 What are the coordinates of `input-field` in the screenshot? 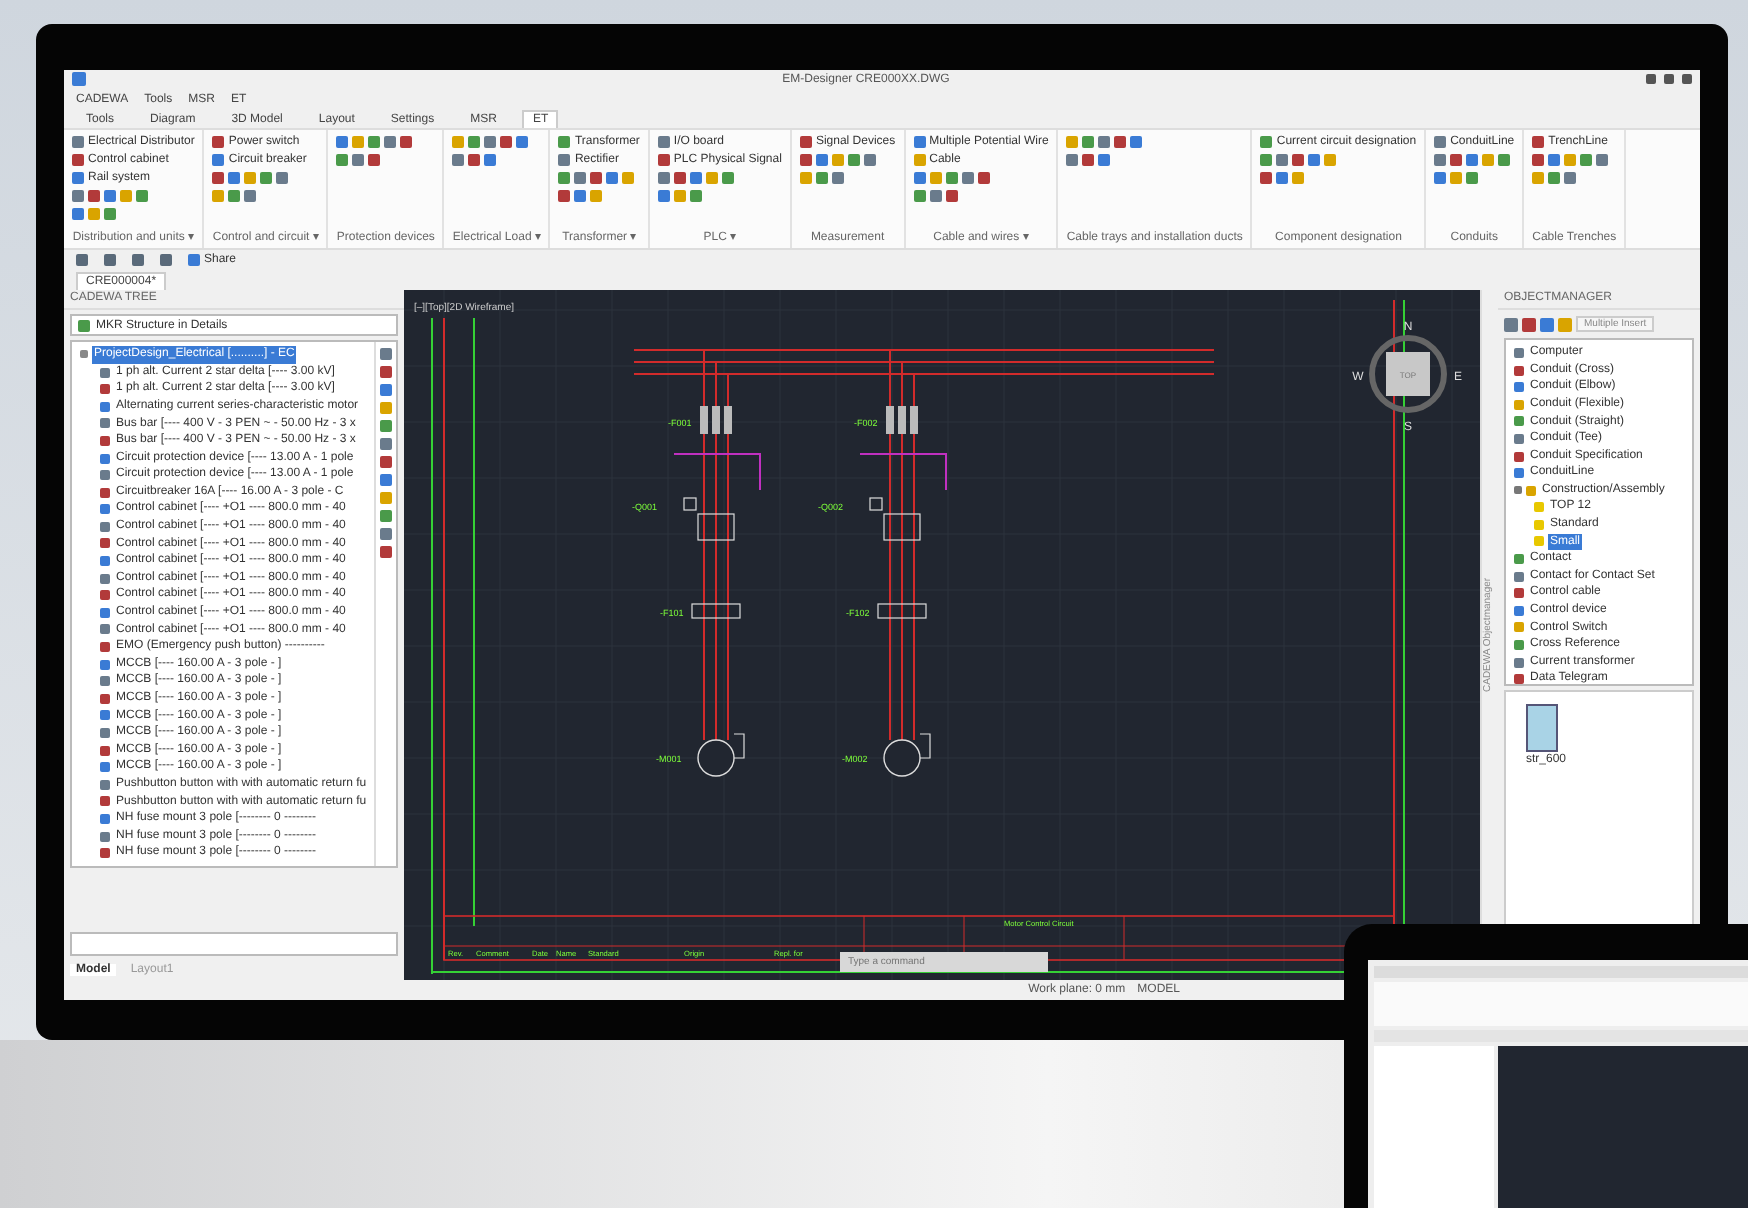 It's located at (234, 944).